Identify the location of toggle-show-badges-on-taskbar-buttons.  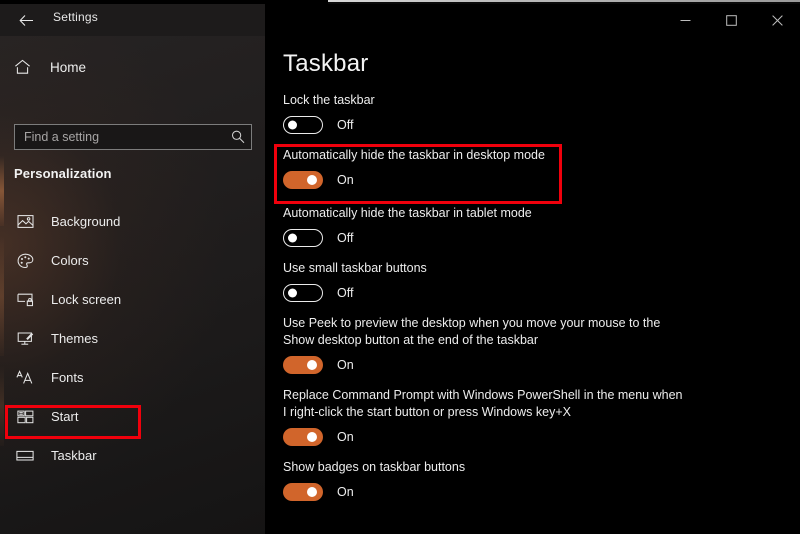
(303, 492).